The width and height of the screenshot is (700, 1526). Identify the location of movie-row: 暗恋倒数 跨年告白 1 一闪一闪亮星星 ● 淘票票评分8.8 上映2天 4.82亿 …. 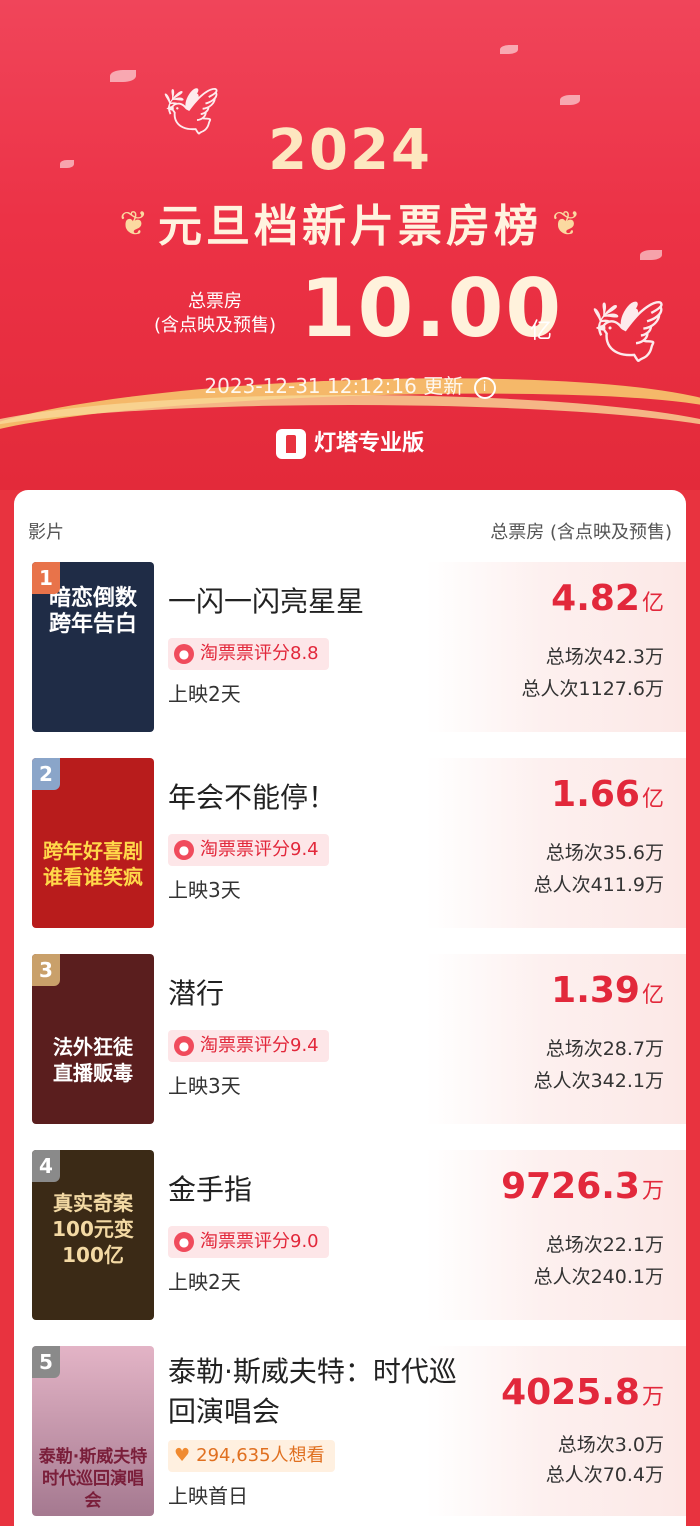
(350, 647).